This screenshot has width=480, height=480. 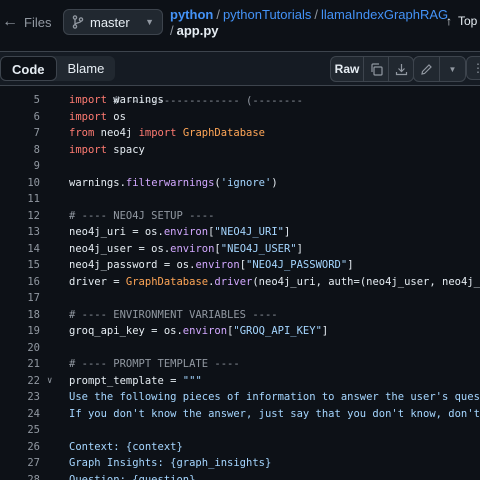 I want to click on line-number: 28, so click(x=20, y=476).